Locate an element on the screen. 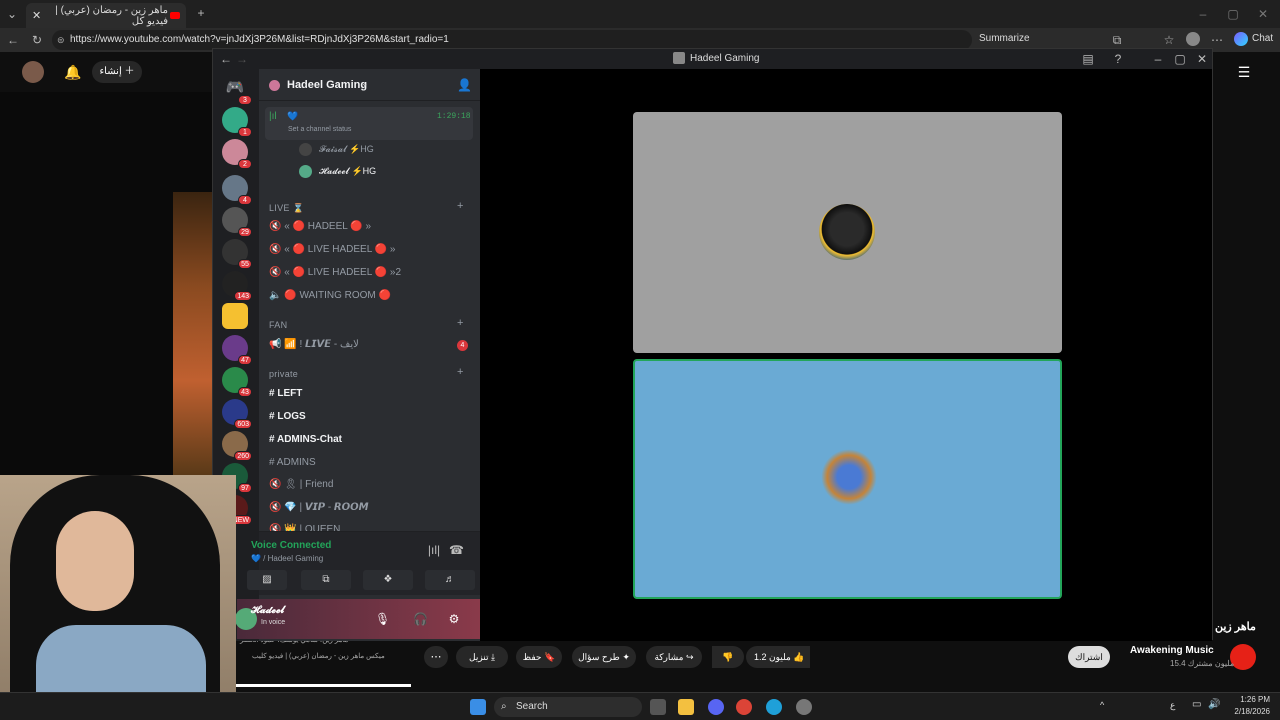 This screenshot has height=720, width=1280. download-button: تنزيل ⤓ is located at coordinates (482, 657).